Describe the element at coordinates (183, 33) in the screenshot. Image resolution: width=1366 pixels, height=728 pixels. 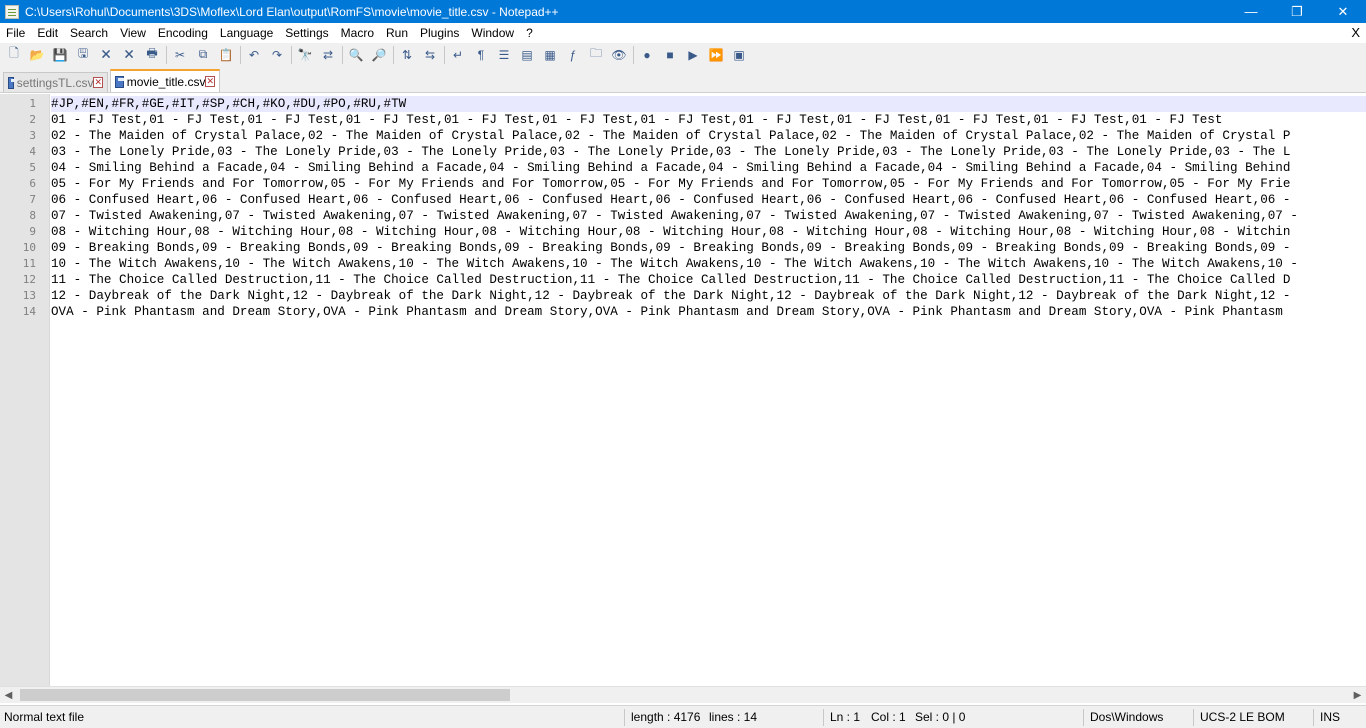
I see `menu-encoding: Encoding` at that location.